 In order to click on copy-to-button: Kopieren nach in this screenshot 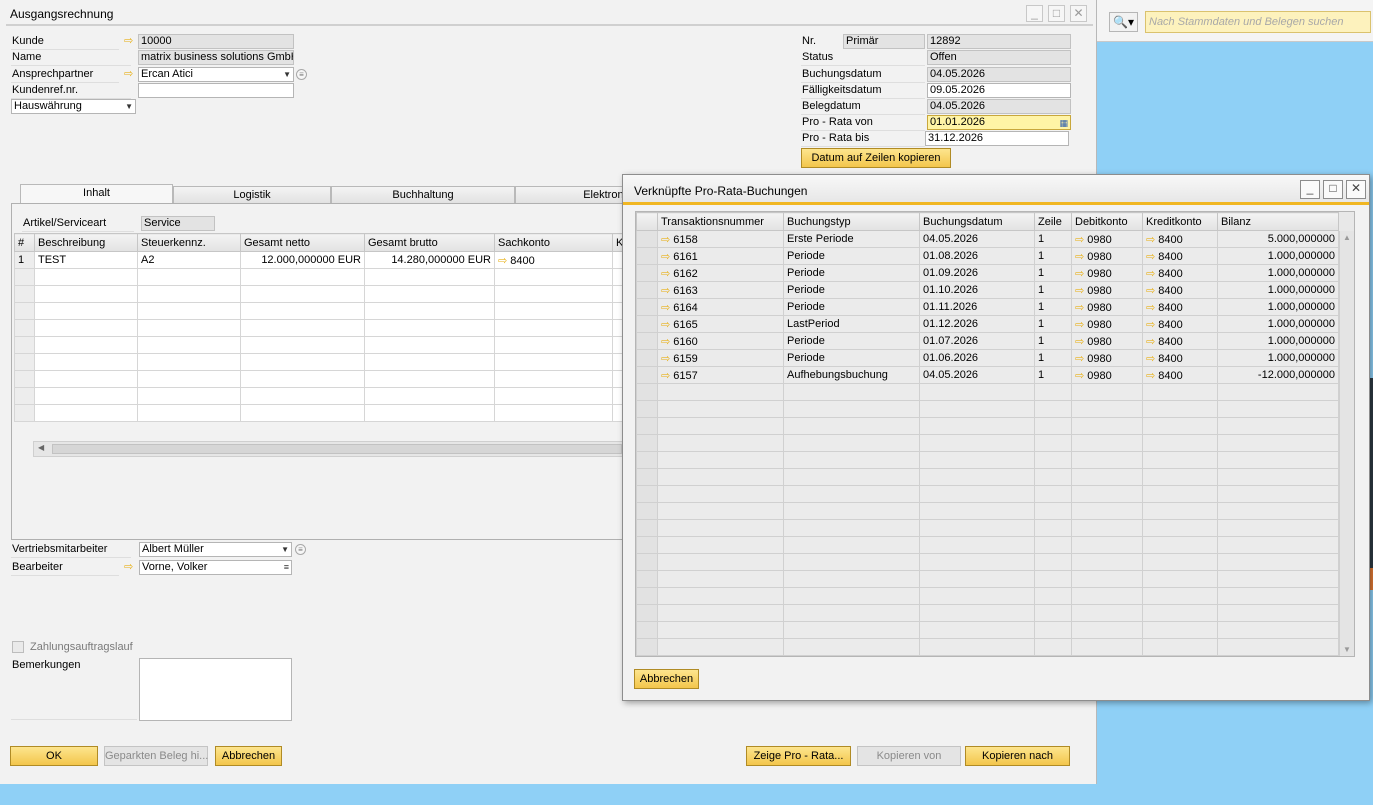, I will do `click(1017, 756)`.